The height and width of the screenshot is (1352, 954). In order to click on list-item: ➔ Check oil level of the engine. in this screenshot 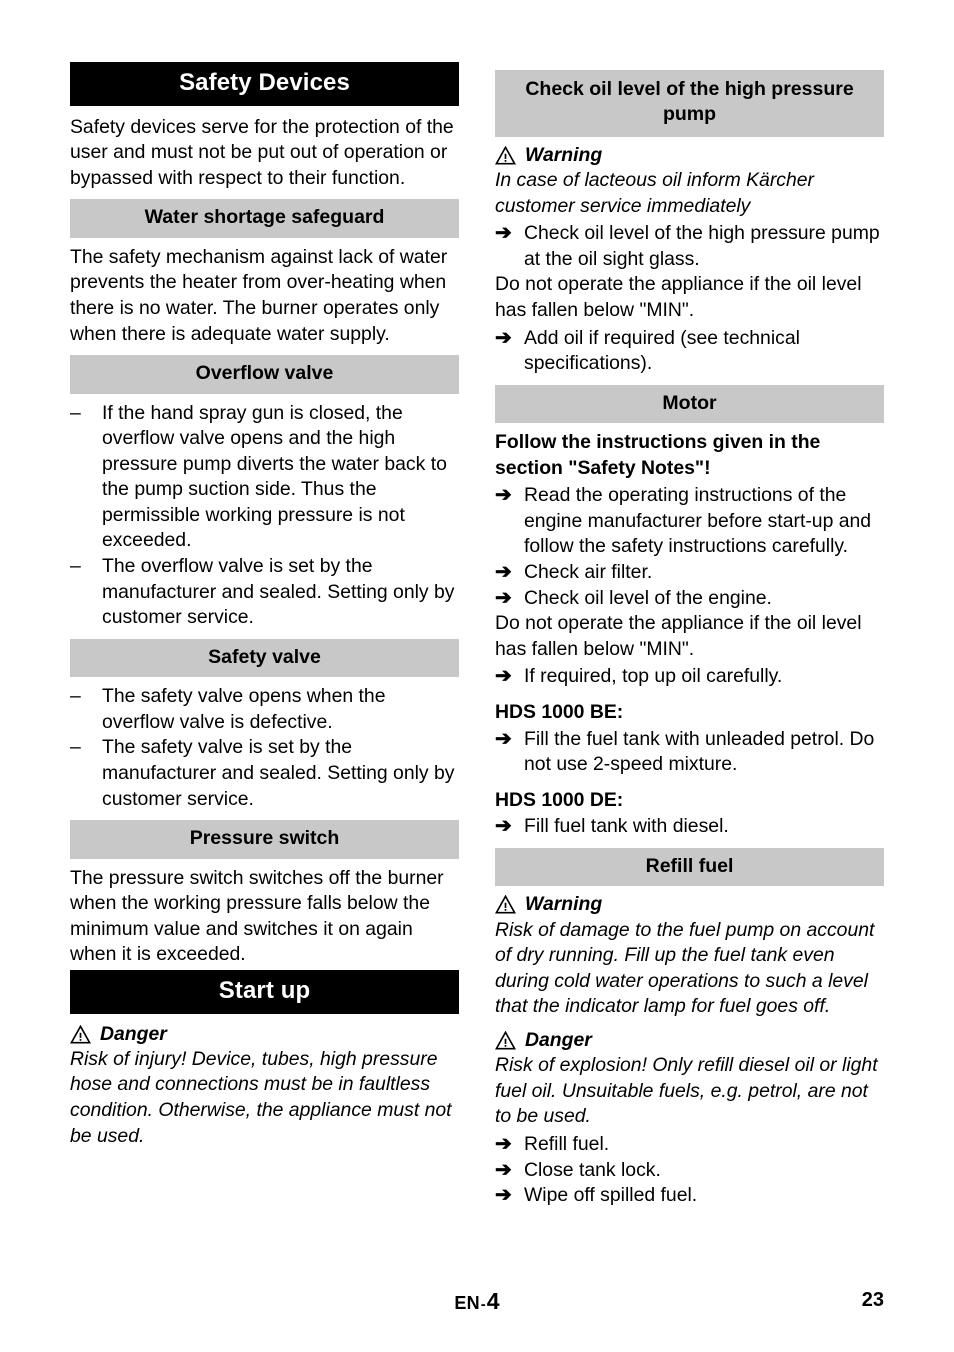, I will do `click(689, 599)`.